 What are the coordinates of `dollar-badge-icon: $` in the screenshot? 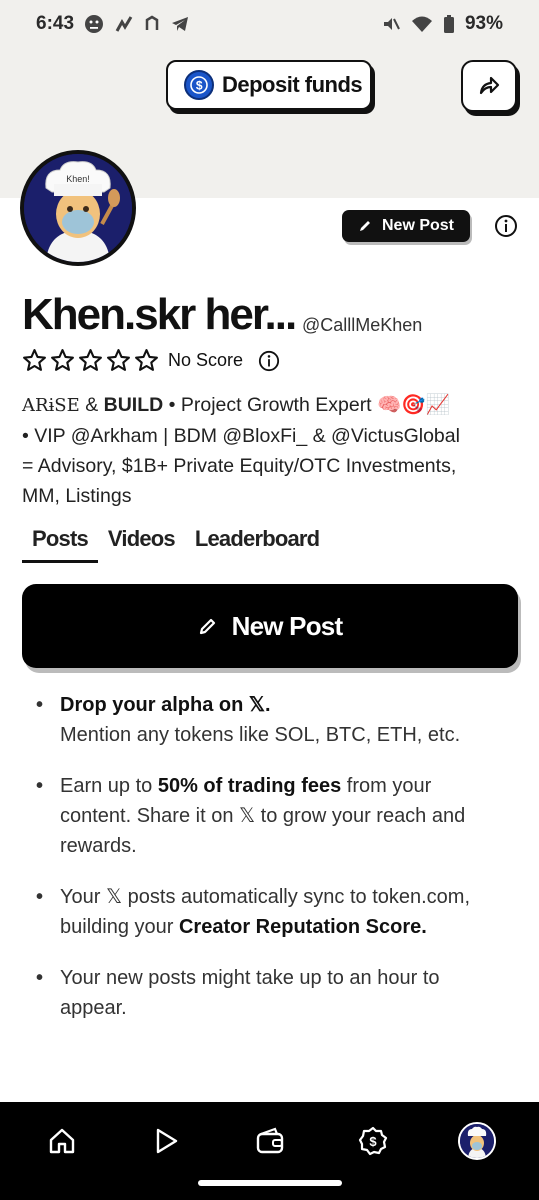 It's located at (373, 1141).